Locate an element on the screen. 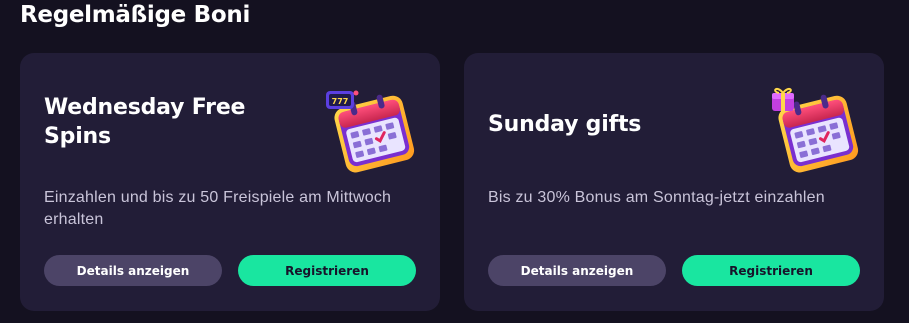  card-title: Wednesday Free Spins is located at coordinates (145, 122).